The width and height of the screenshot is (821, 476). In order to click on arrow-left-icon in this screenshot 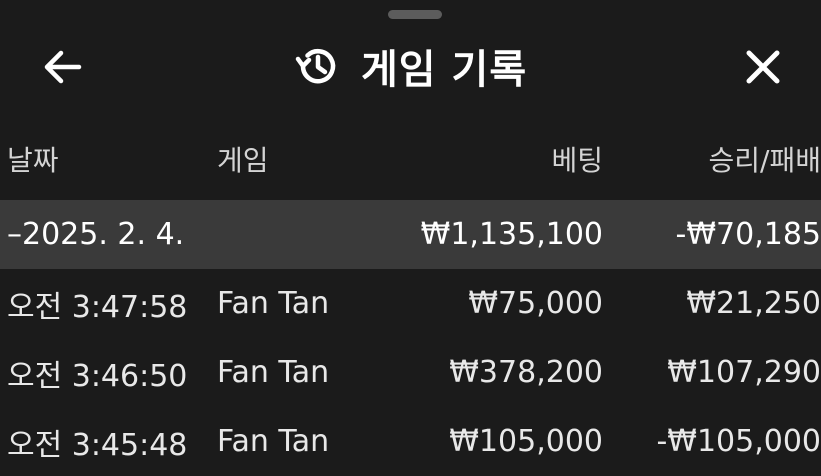, I will do `click(63, 67)`.